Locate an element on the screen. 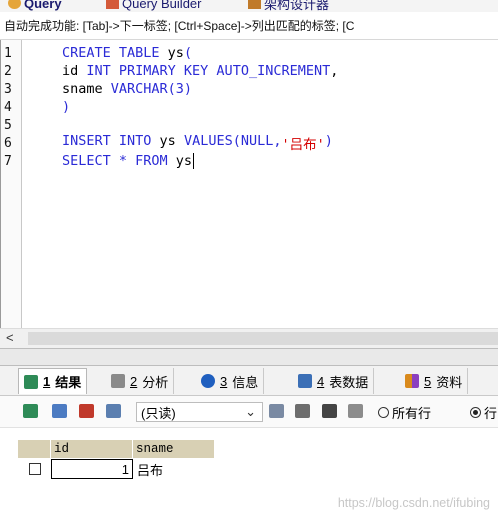  tab-profiler: 2 分析 is located at coordinates (140, 381).